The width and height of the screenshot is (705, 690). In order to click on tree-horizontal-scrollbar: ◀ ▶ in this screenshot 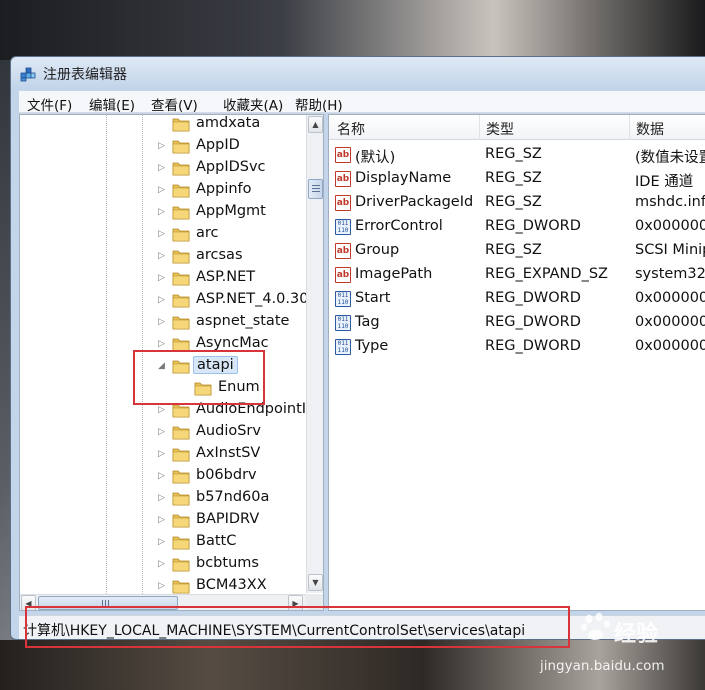, I will do `click(163, 602)`.